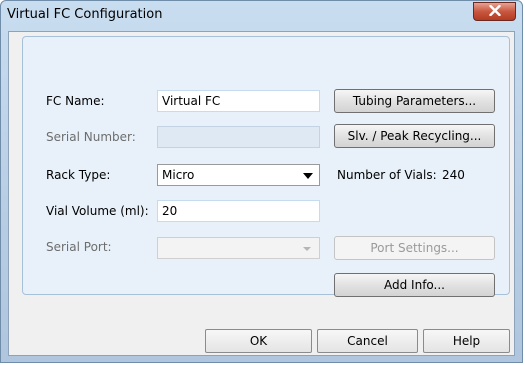 Image resolution: width=525 pixels, height=365 pixels. What do you see at coordinates (178, 175) in the screenshot?
I see `rack-type-value: Micro` at bounding box center [178, 175].